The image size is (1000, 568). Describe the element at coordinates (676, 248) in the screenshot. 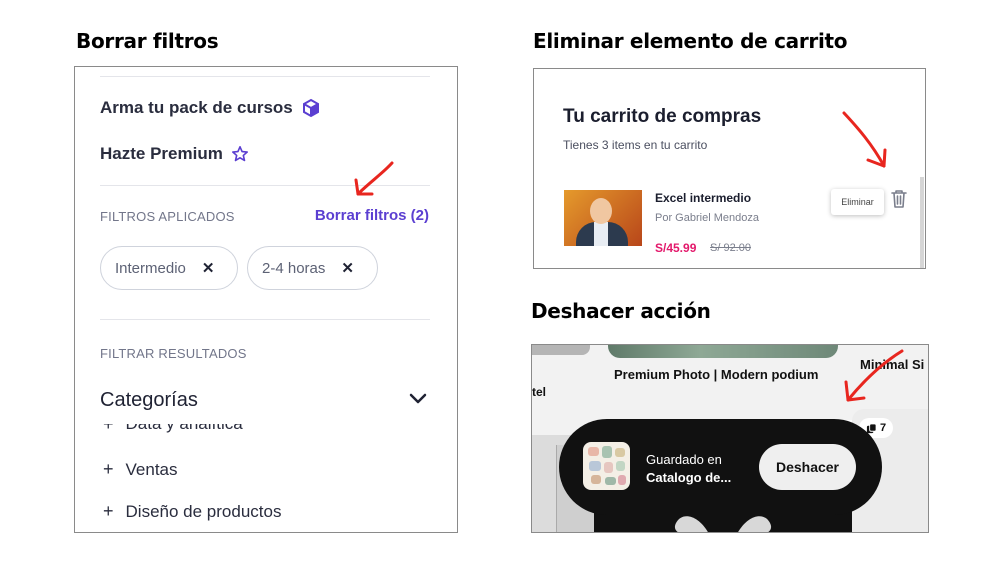

I see `cart-item-price: S/45.99` at that location.